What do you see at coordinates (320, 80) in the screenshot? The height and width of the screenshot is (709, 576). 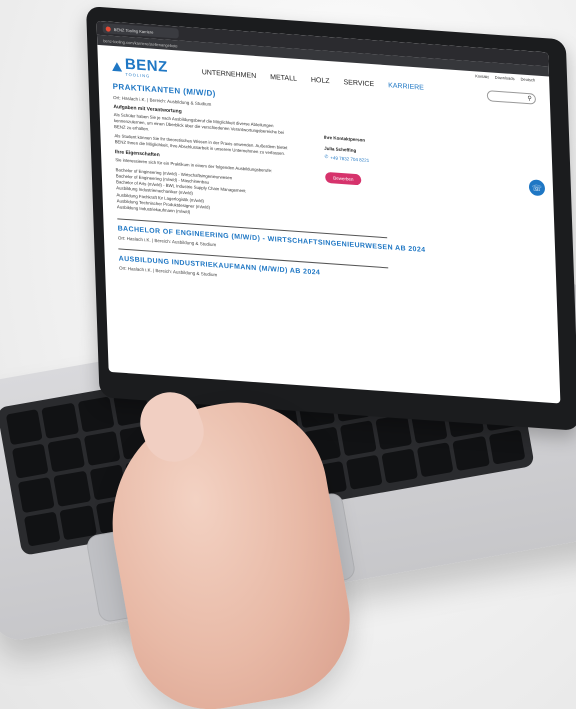 I see `nav-holz: HOLZ` at bounding box center [320, 80].